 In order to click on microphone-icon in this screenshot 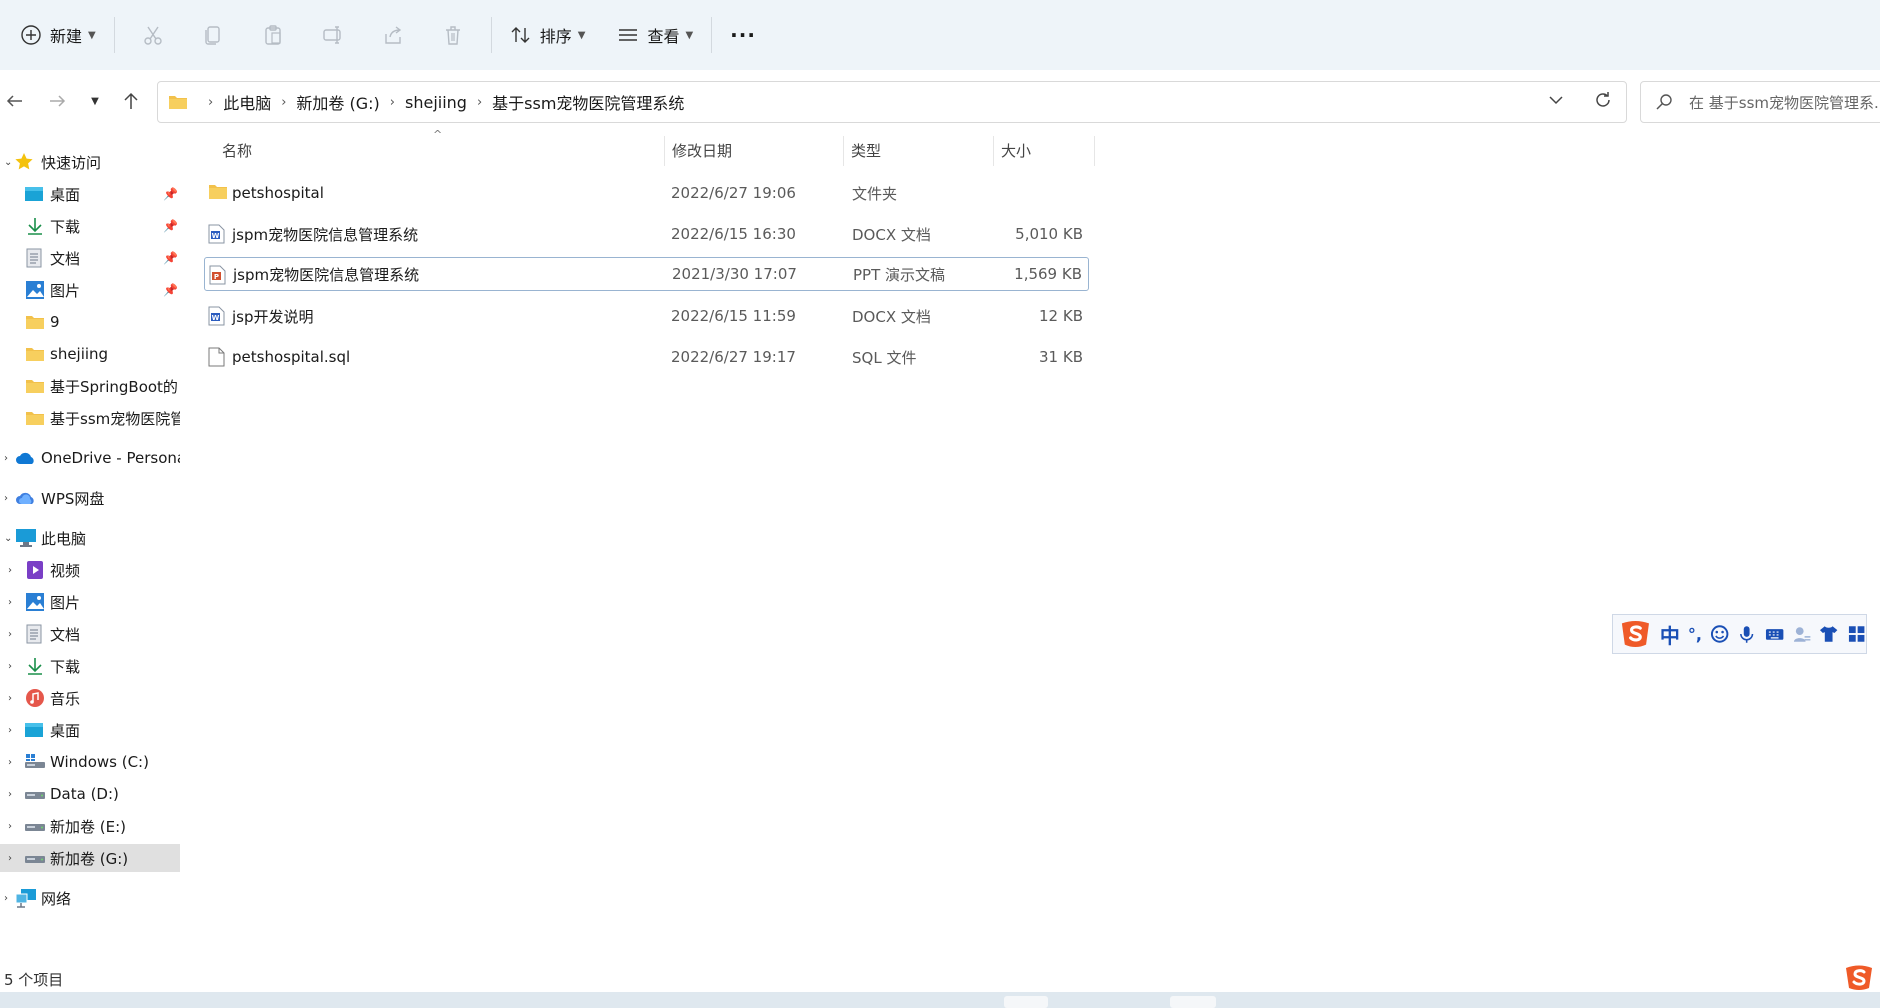, I will do `click(1746, 634)`.